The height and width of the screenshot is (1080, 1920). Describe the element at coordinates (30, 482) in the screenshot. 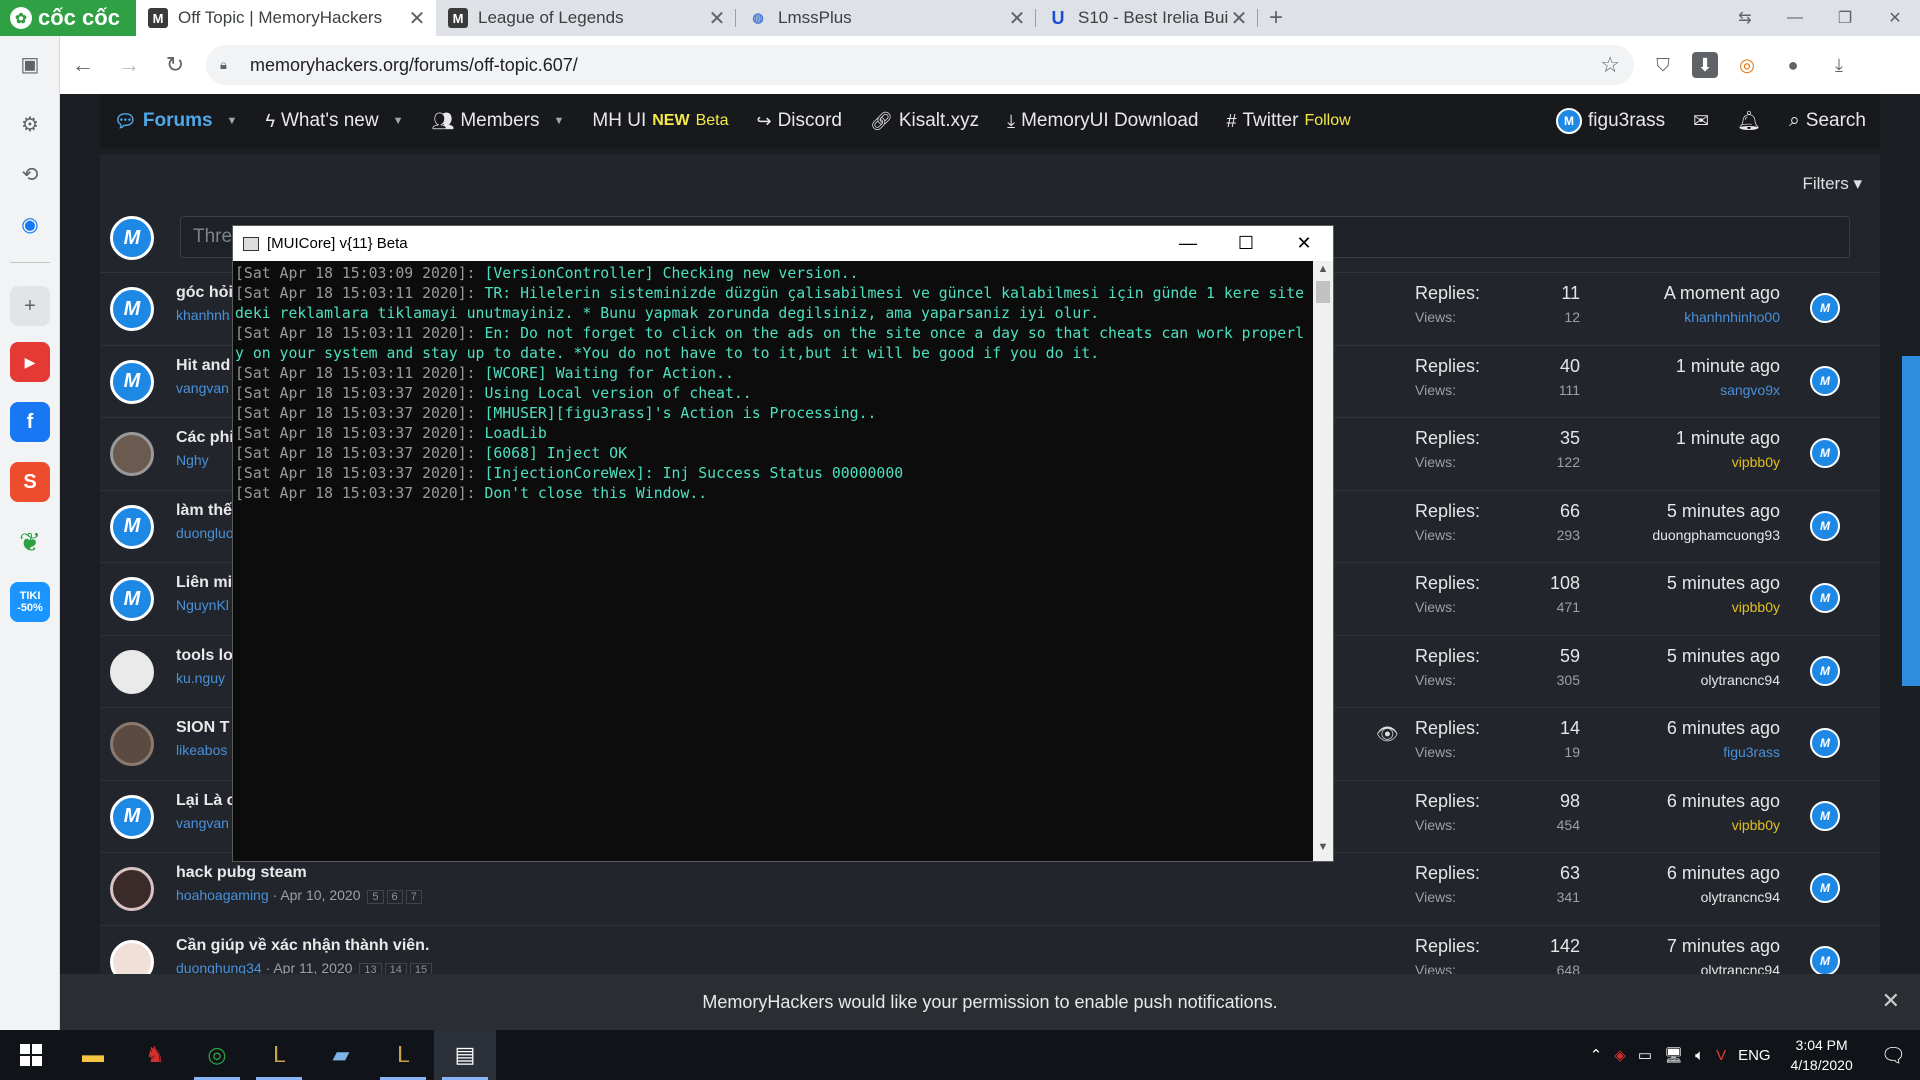

I see `shopee-icon: S` at that location.